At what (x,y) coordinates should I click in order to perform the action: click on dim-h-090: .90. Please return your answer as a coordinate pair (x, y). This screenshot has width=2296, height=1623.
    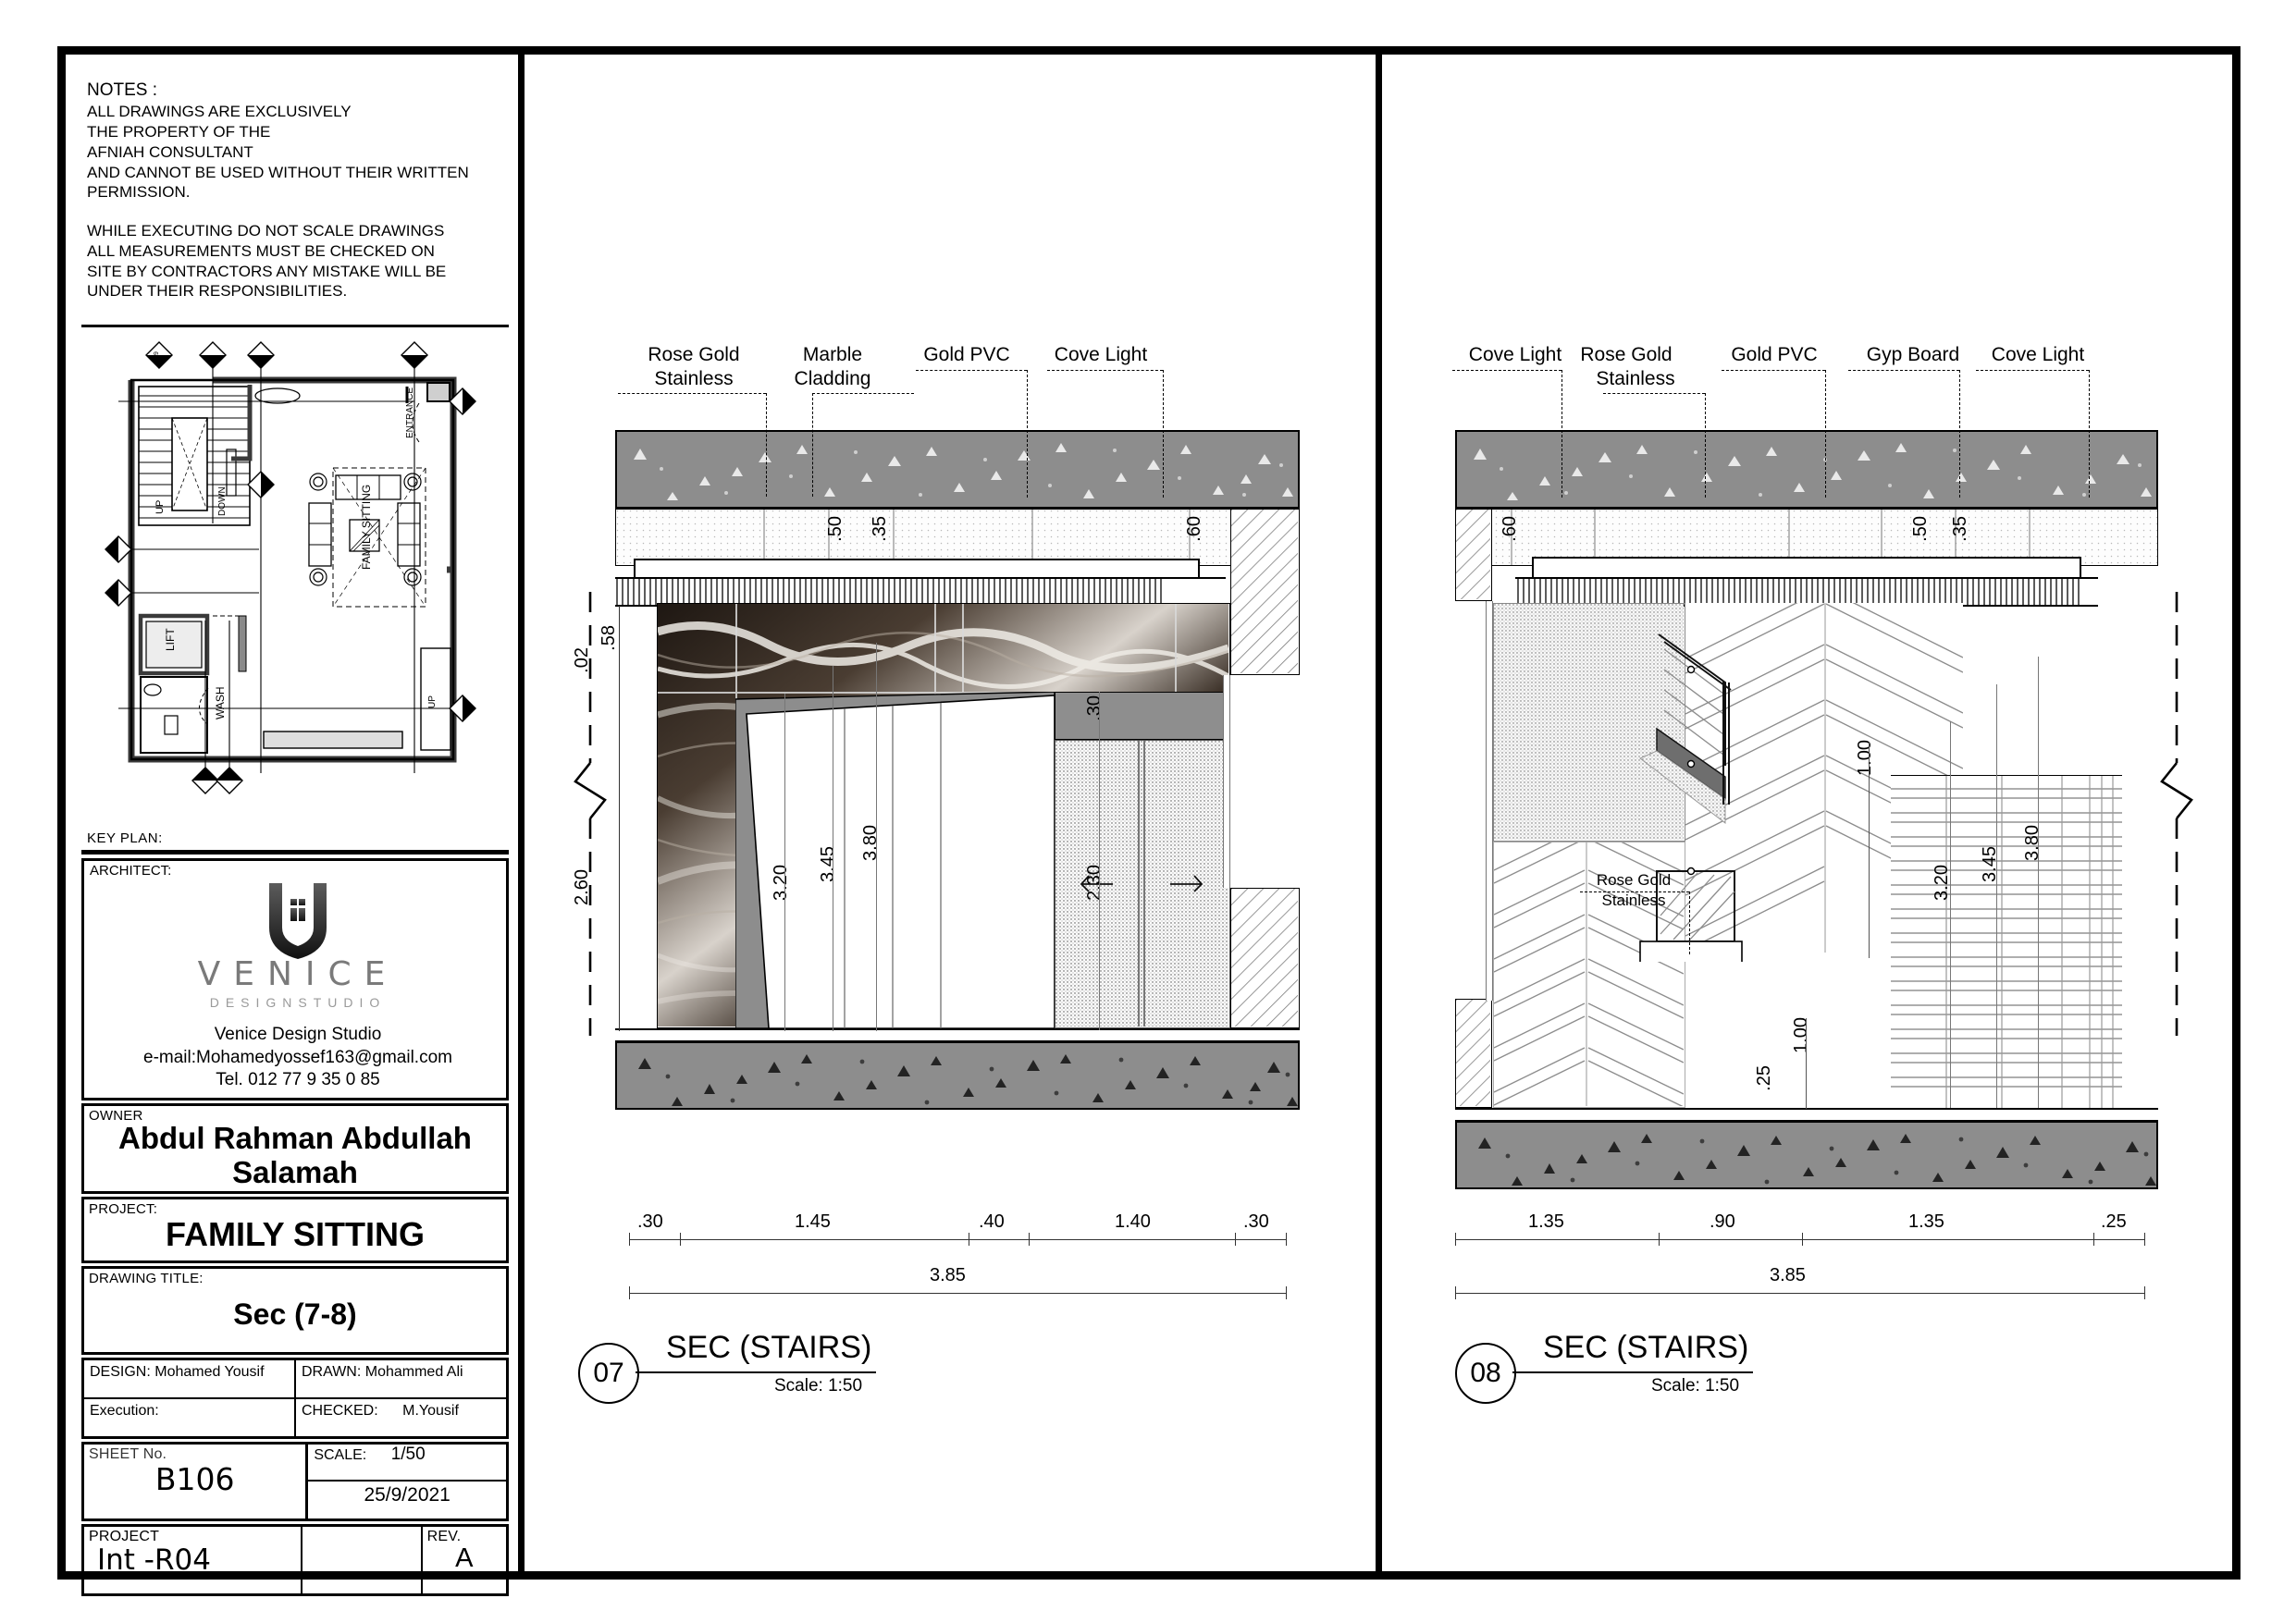
    Looking at the image, I should click on (1722, 1221).